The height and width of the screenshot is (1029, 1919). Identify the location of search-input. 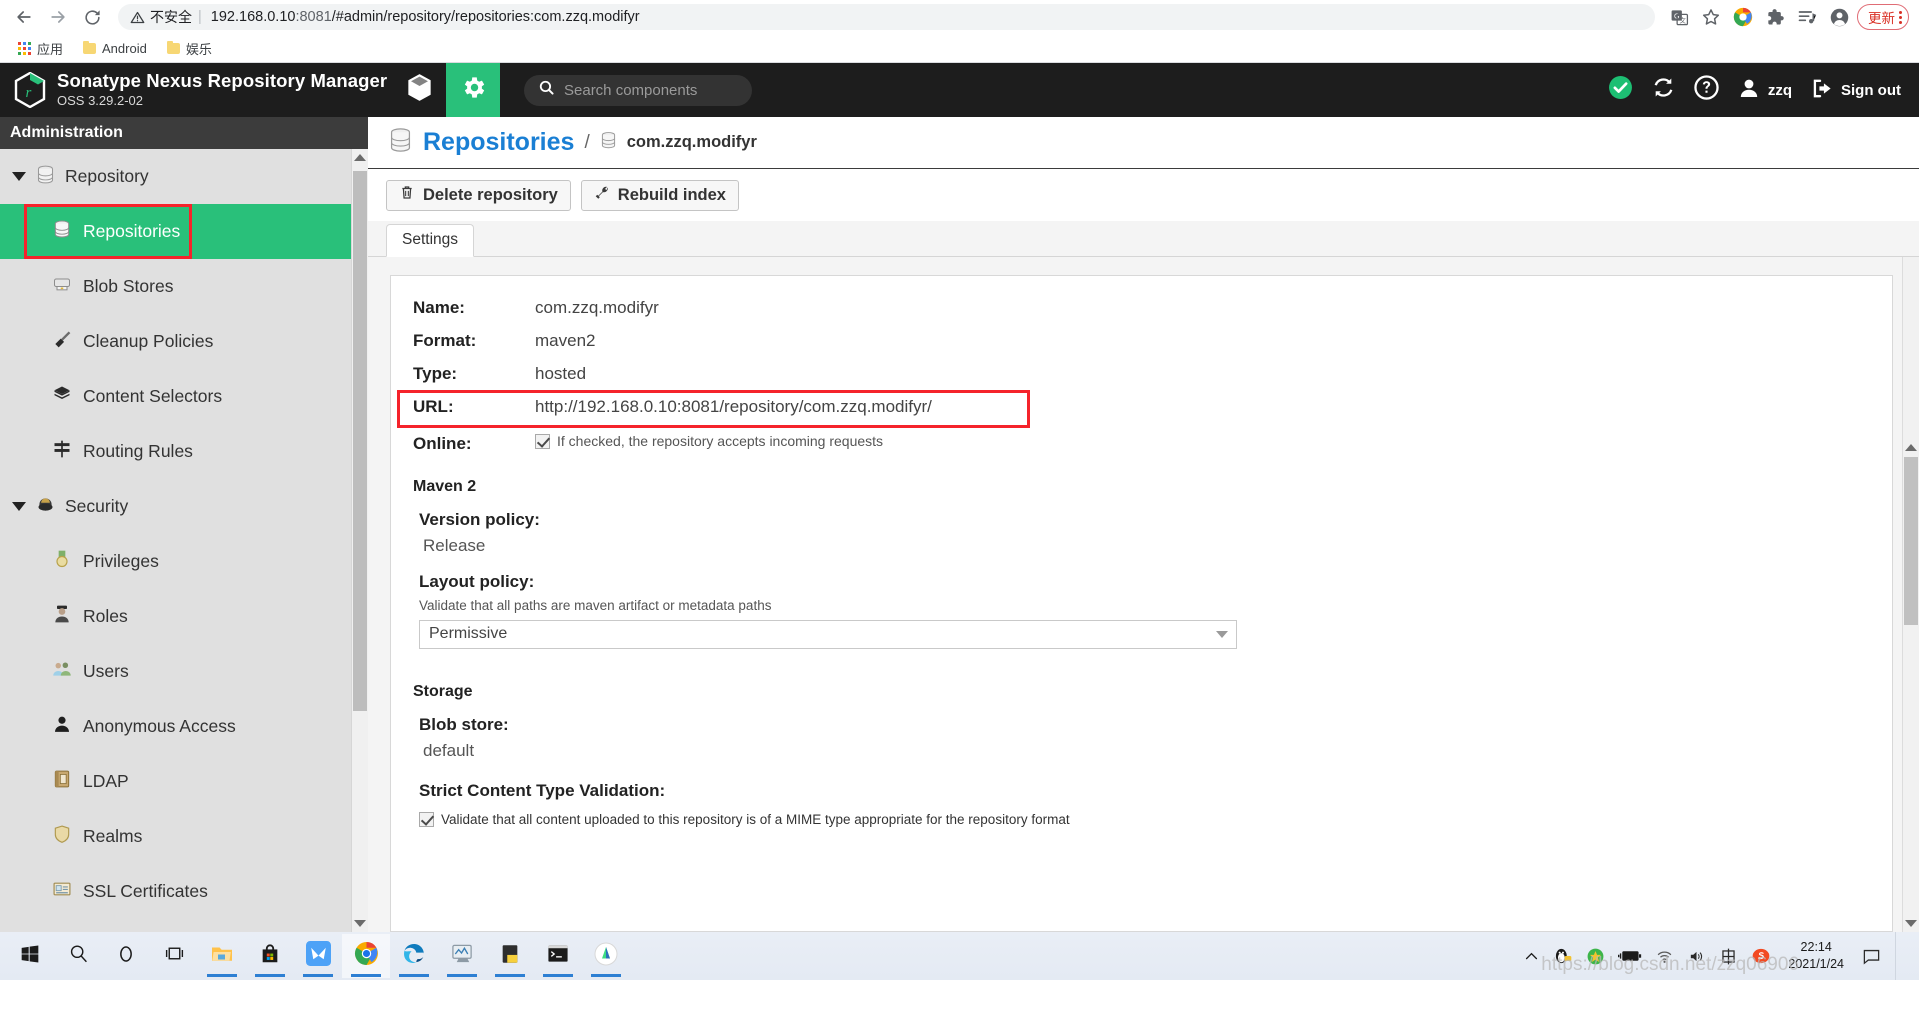
(651, 90).